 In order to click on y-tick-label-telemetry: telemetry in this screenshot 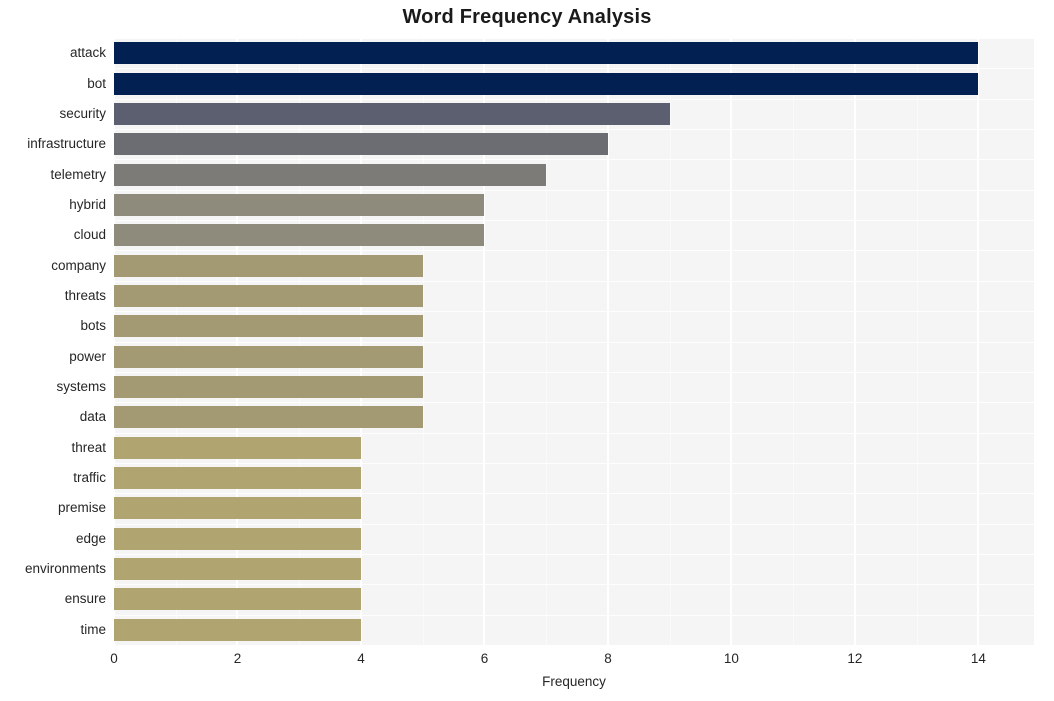, I will do `click(78, 174)`.